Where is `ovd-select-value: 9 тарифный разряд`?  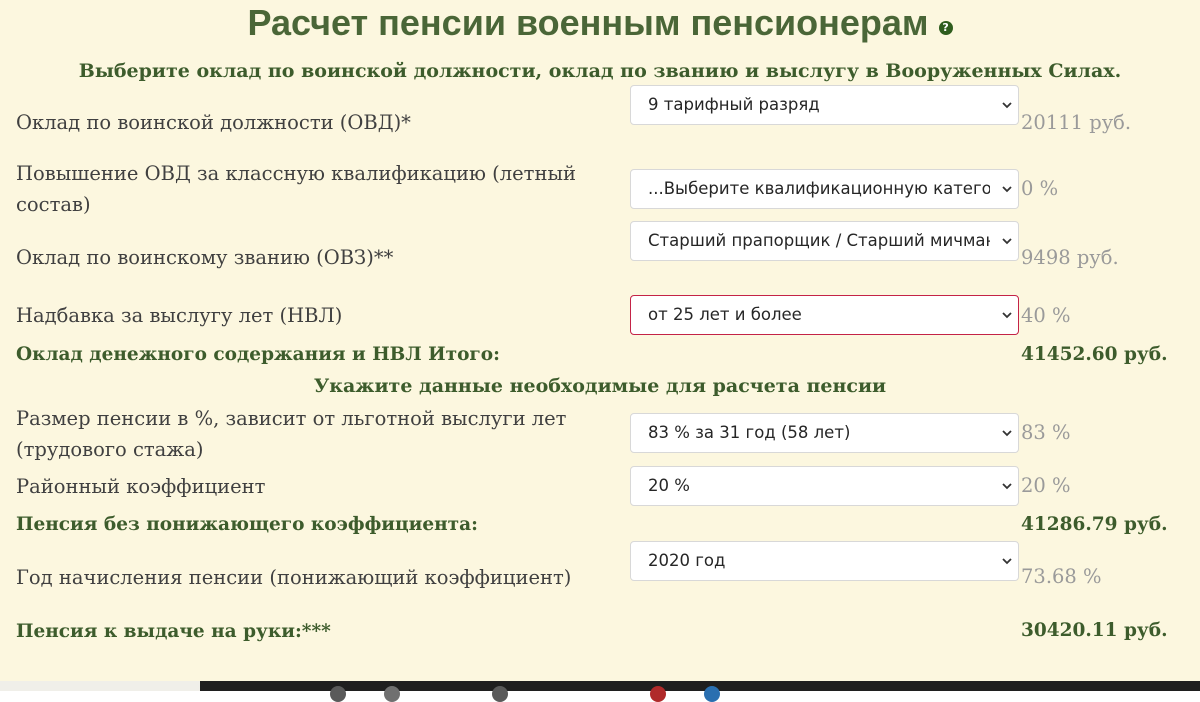
ovd-select-value: 9 тарифный разряд is located at coordinates (734, 104).